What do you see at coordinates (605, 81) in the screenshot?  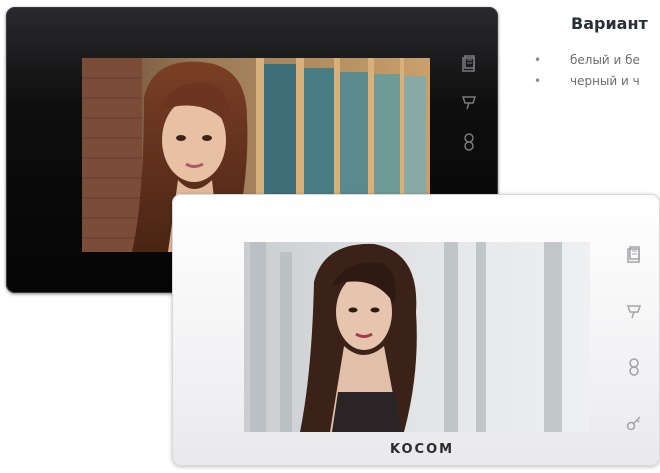 I see `list-item-text: черный и ч` at bounding box center [605, 81].